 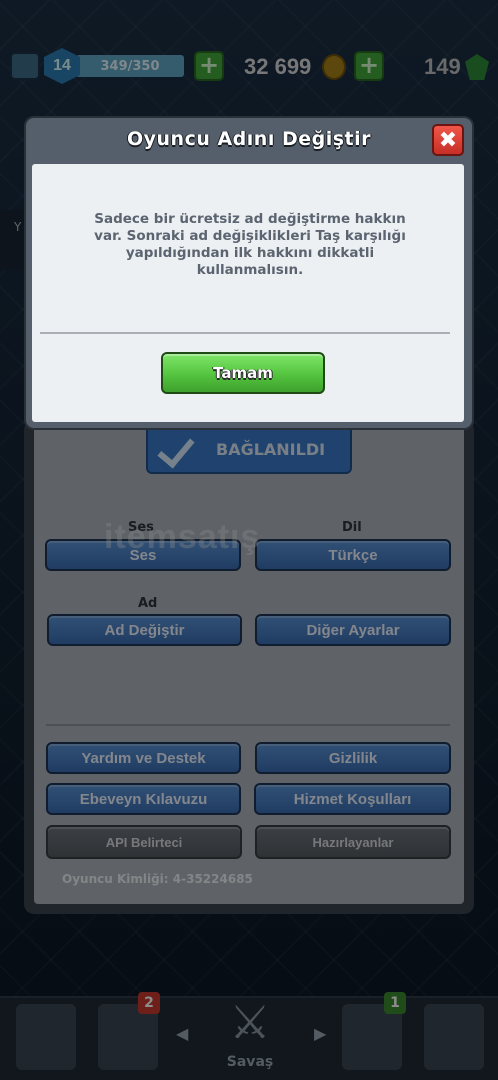 What do you see at coordinates (243, 373) in the screenshot?
I see `ok-button: Tamam` at bounding box center [243, 373].